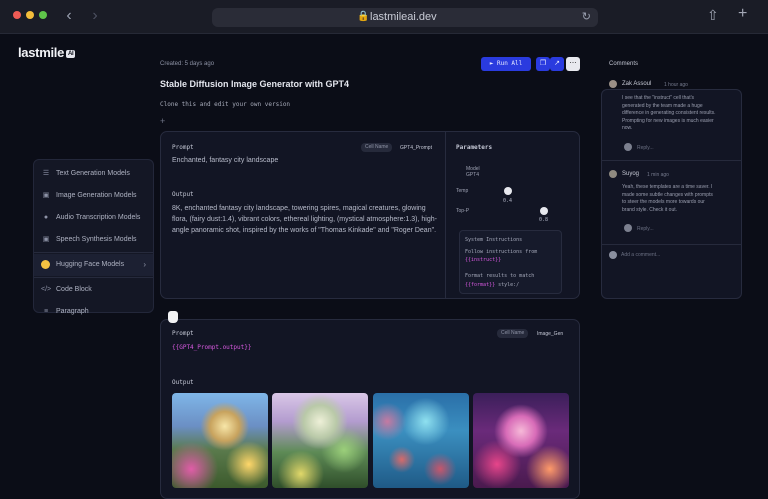  What do you see at coordinates (46, 311) in the screenshot?
I see `paragraph-icon: ≡` at bounding box center [46, 311].